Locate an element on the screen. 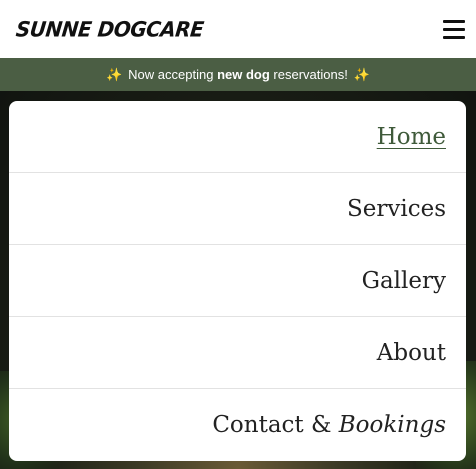 The image size is (476, 469). nav-item-label-italic: Bookings is located at coordinates (392, 425).